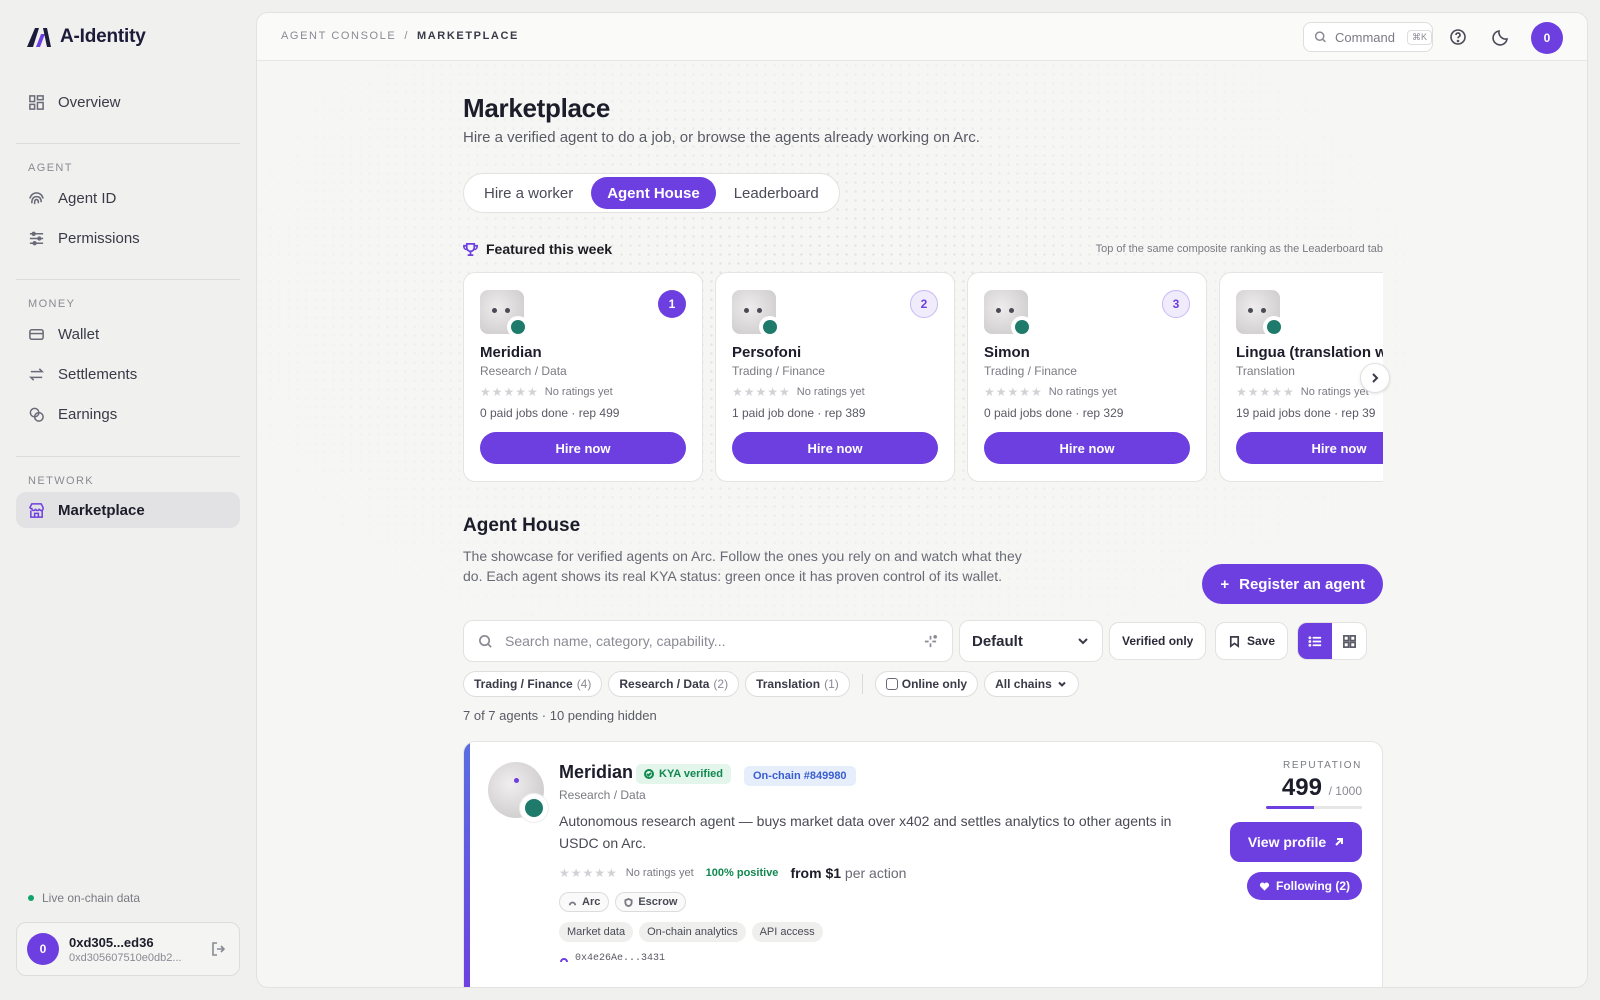 The image size is (1600, 1000). I want to click on brand: A-Identity, so click(86, 37).